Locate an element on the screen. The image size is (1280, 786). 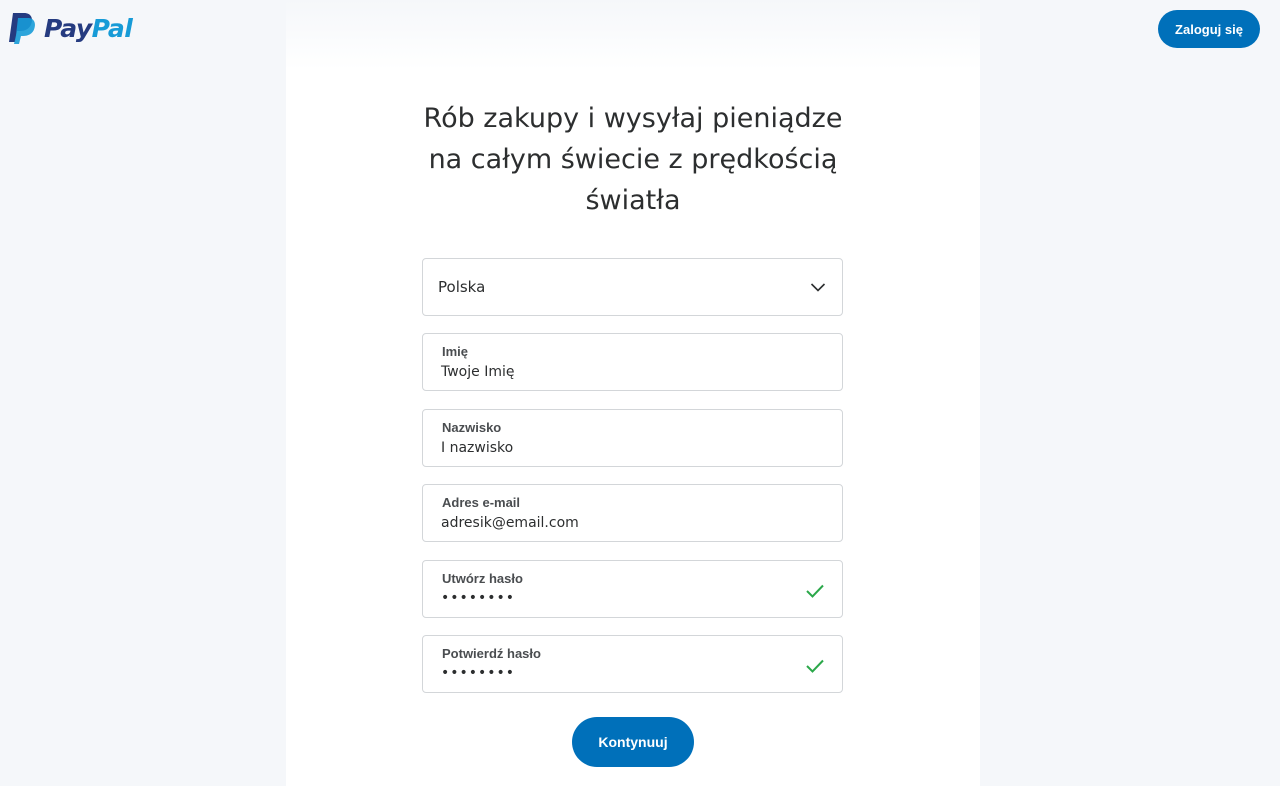
country-select-value: Polska is located at coordinates (462, 287).